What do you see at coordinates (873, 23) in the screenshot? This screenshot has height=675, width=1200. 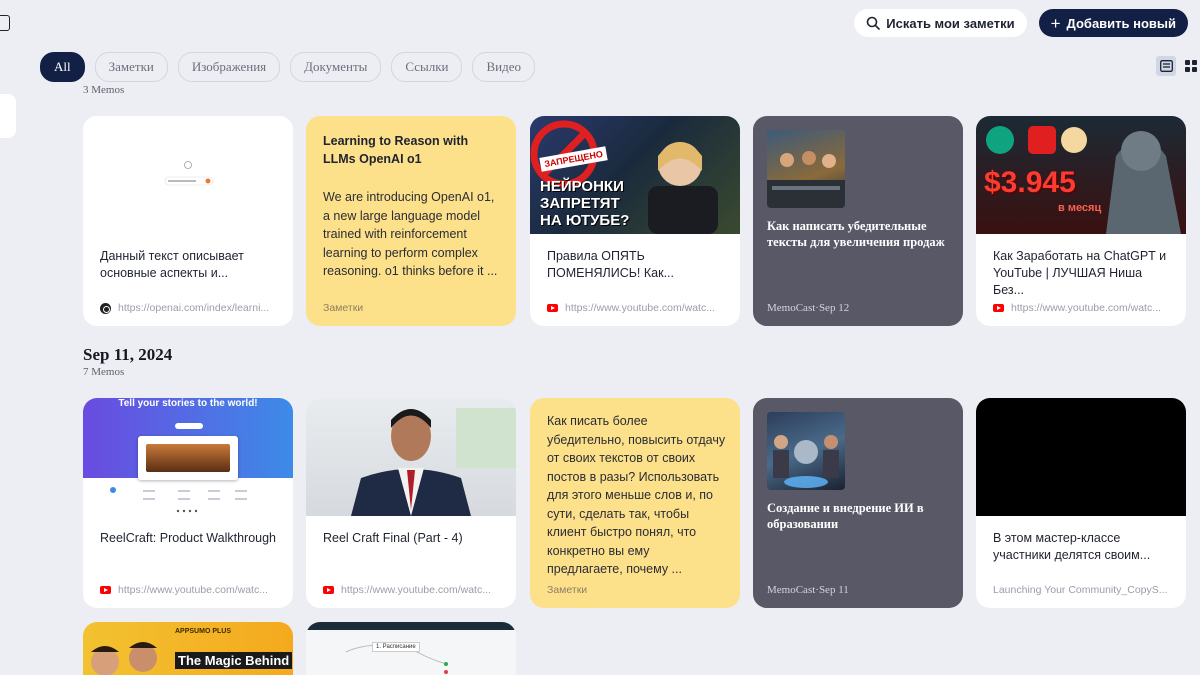 I see `search-icon` at bounding box center [873, 23].